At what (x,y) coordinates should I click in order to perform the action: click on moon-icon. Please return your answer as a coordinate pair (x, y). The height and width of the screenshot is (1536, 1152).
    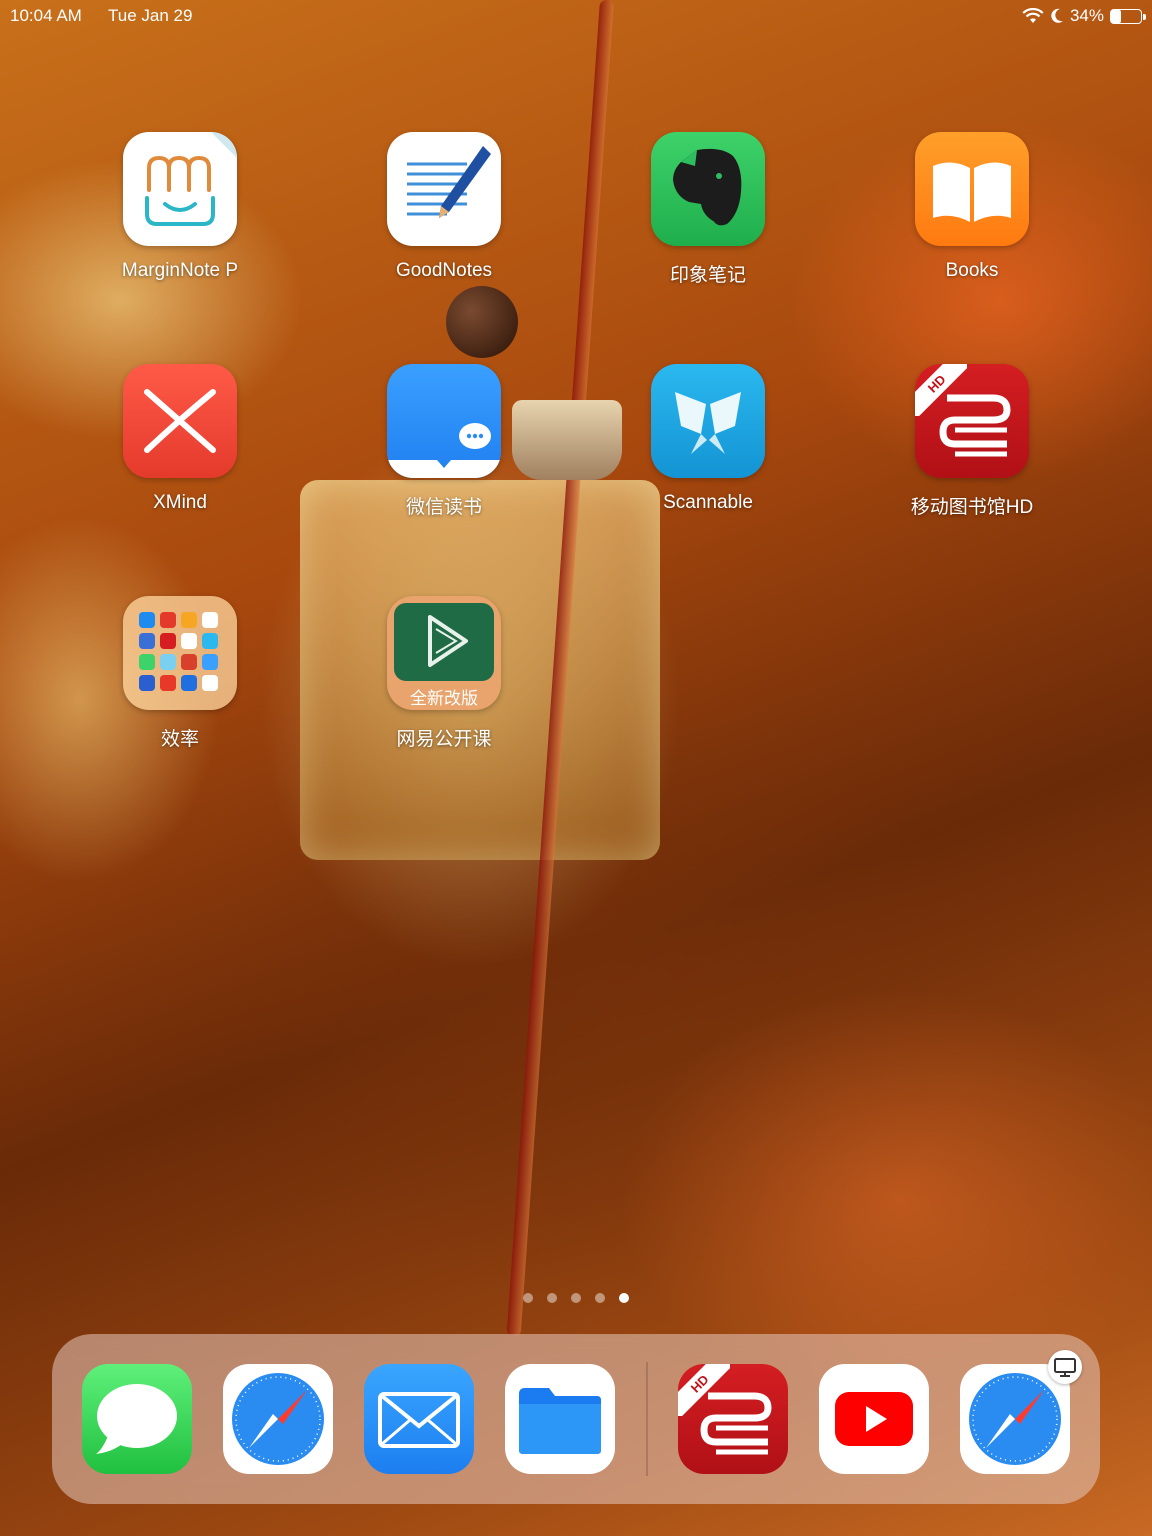
    Looking at the image, I should click on (1057, 15).